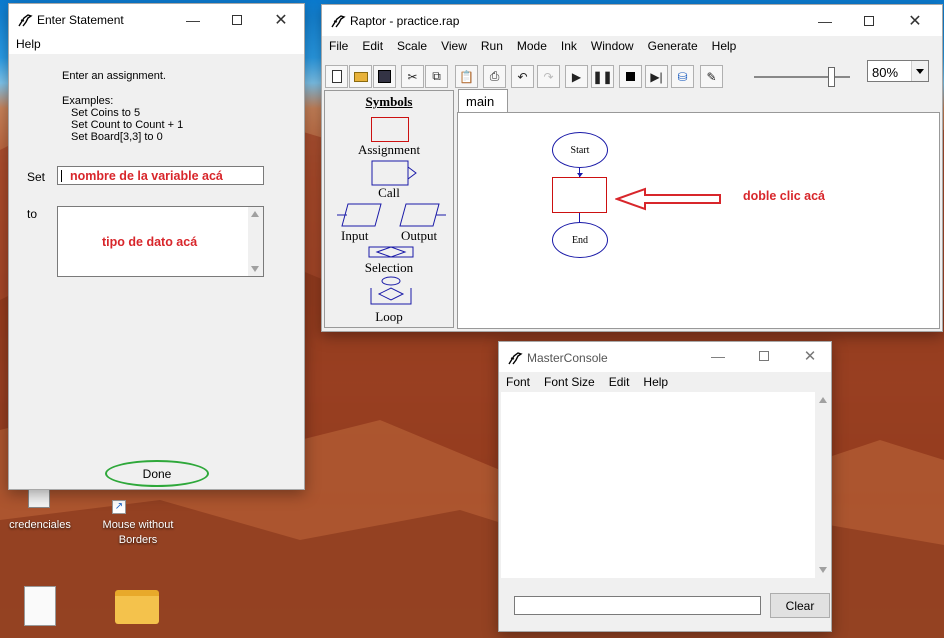  I want to click on print-icon: ⎙, so click(494, 76).